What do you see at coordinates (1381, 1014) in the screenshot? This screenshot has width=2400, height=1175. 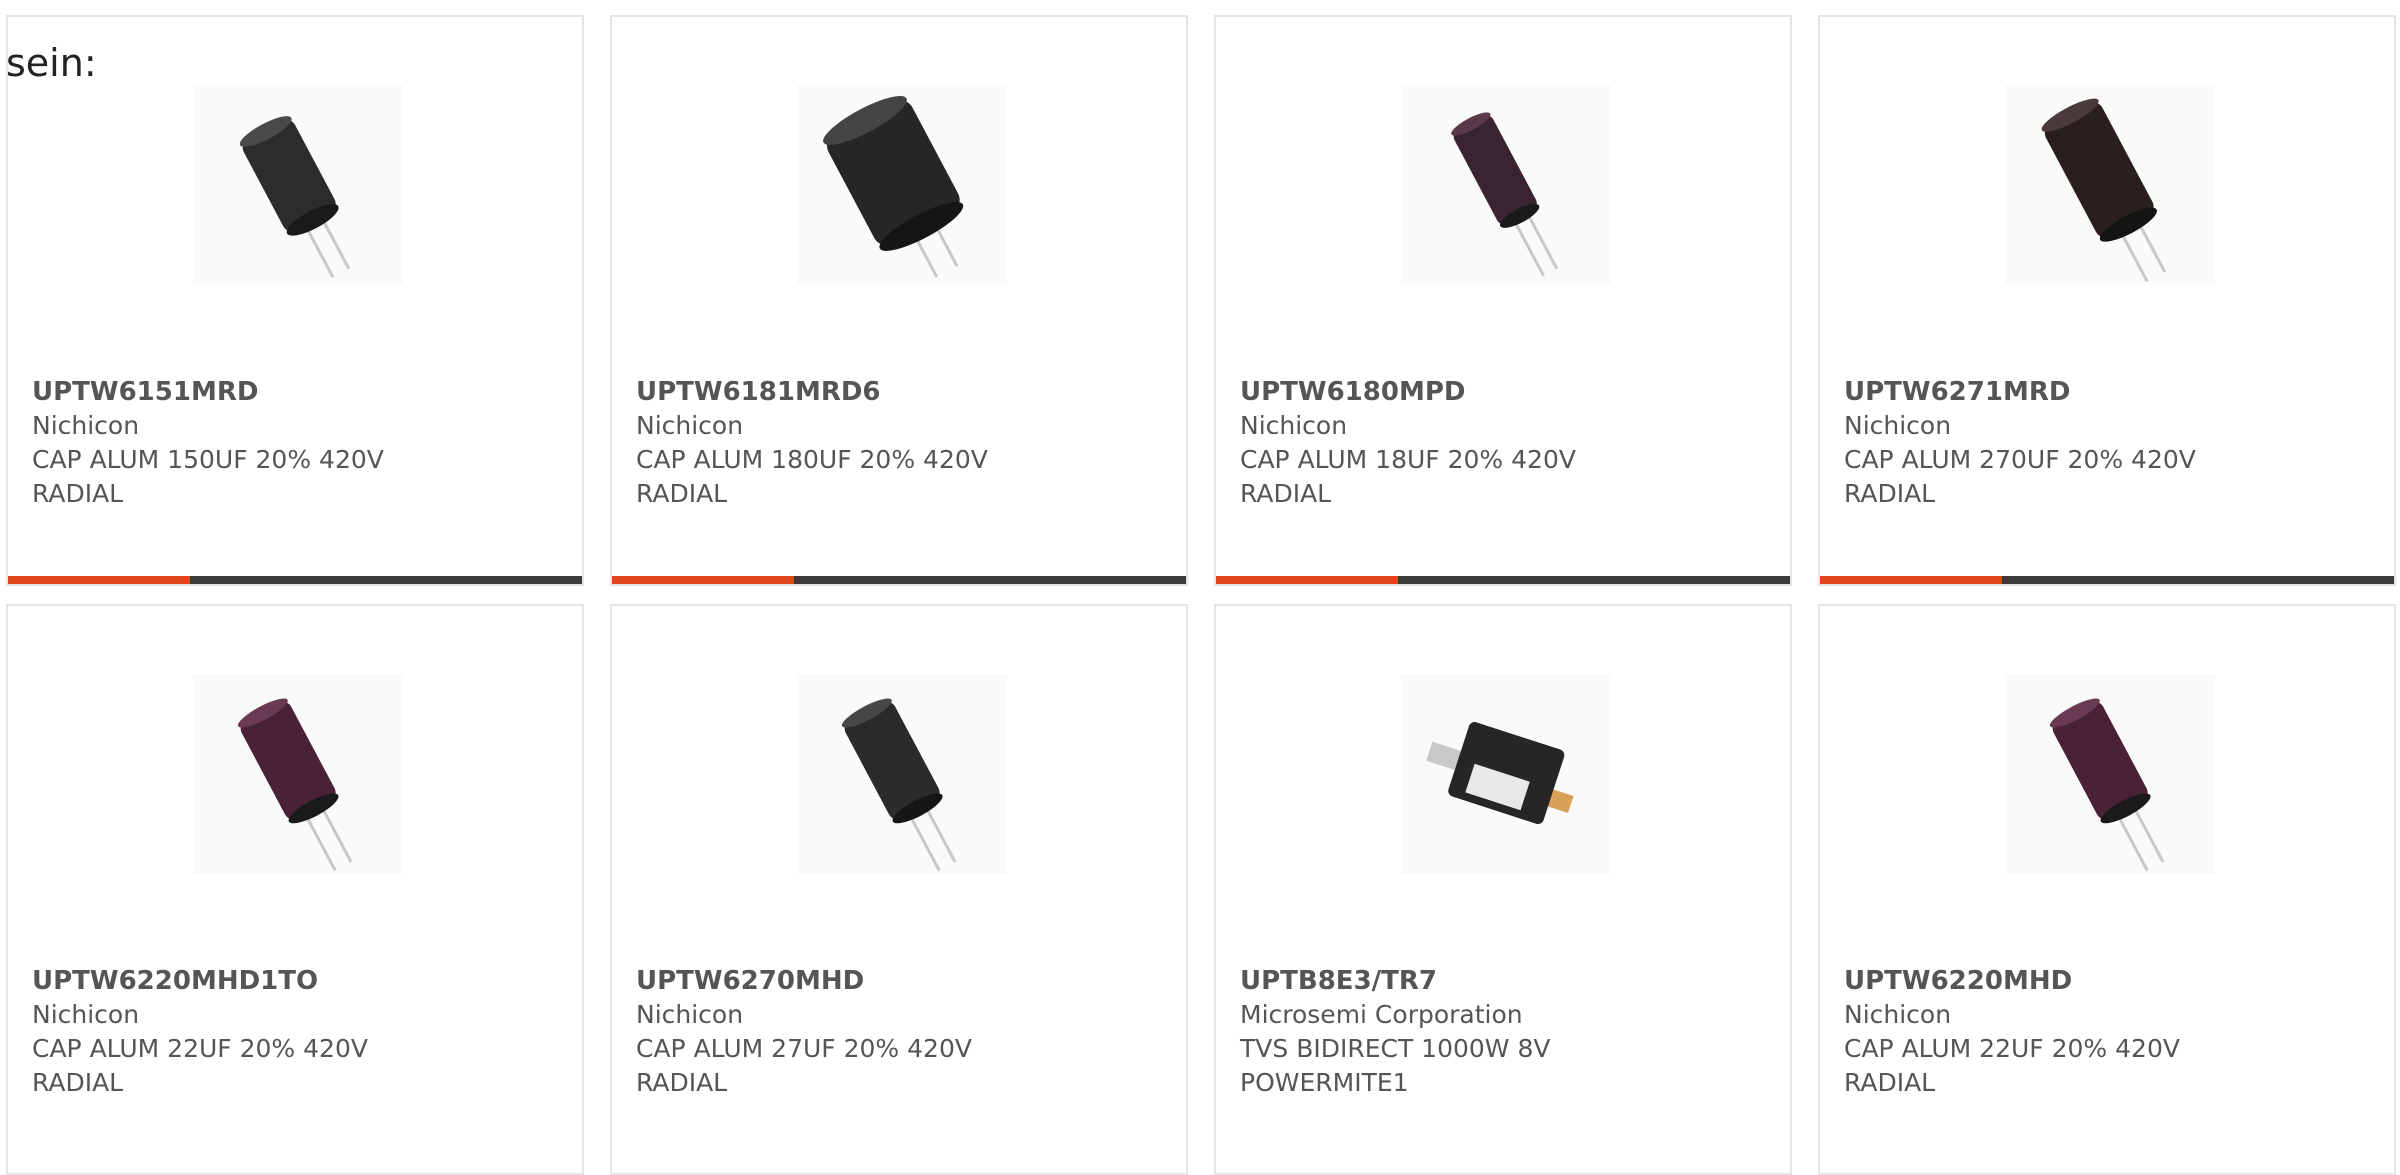 I see `manufacturer: Microsemi Corporation` at bounding box center [1381, 1014].